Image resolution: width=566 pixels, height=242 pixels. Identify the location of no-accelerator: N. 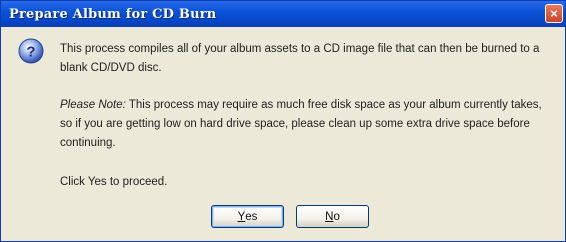
(329, 216).